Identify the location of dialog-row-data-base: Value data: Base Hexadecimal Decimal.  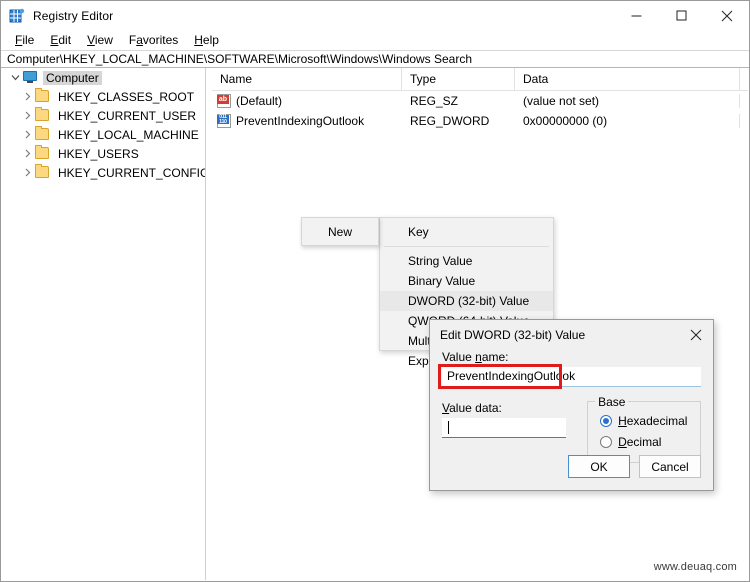
(571, 429).